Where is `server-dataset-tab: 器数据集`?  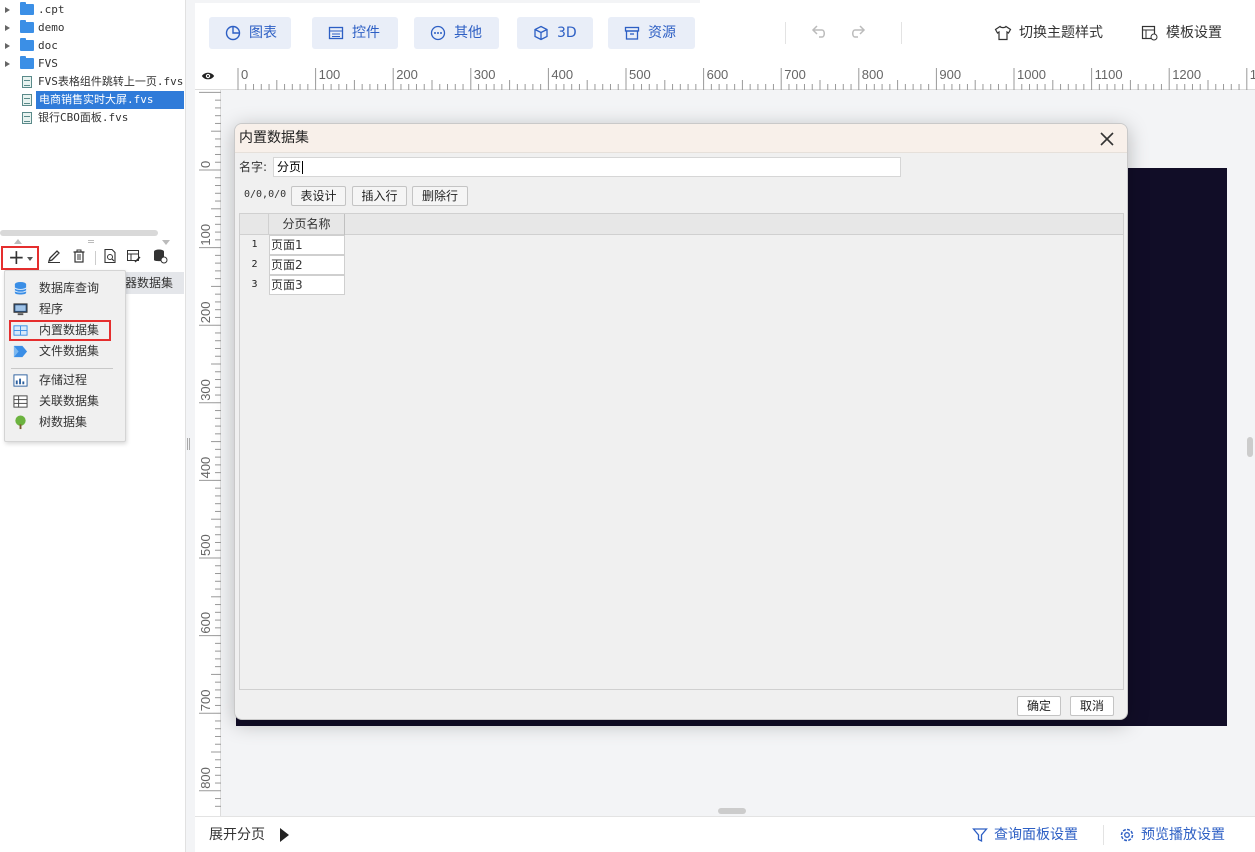 server-dataset-tab: 器数据集 is located at coordinates (151, 283).